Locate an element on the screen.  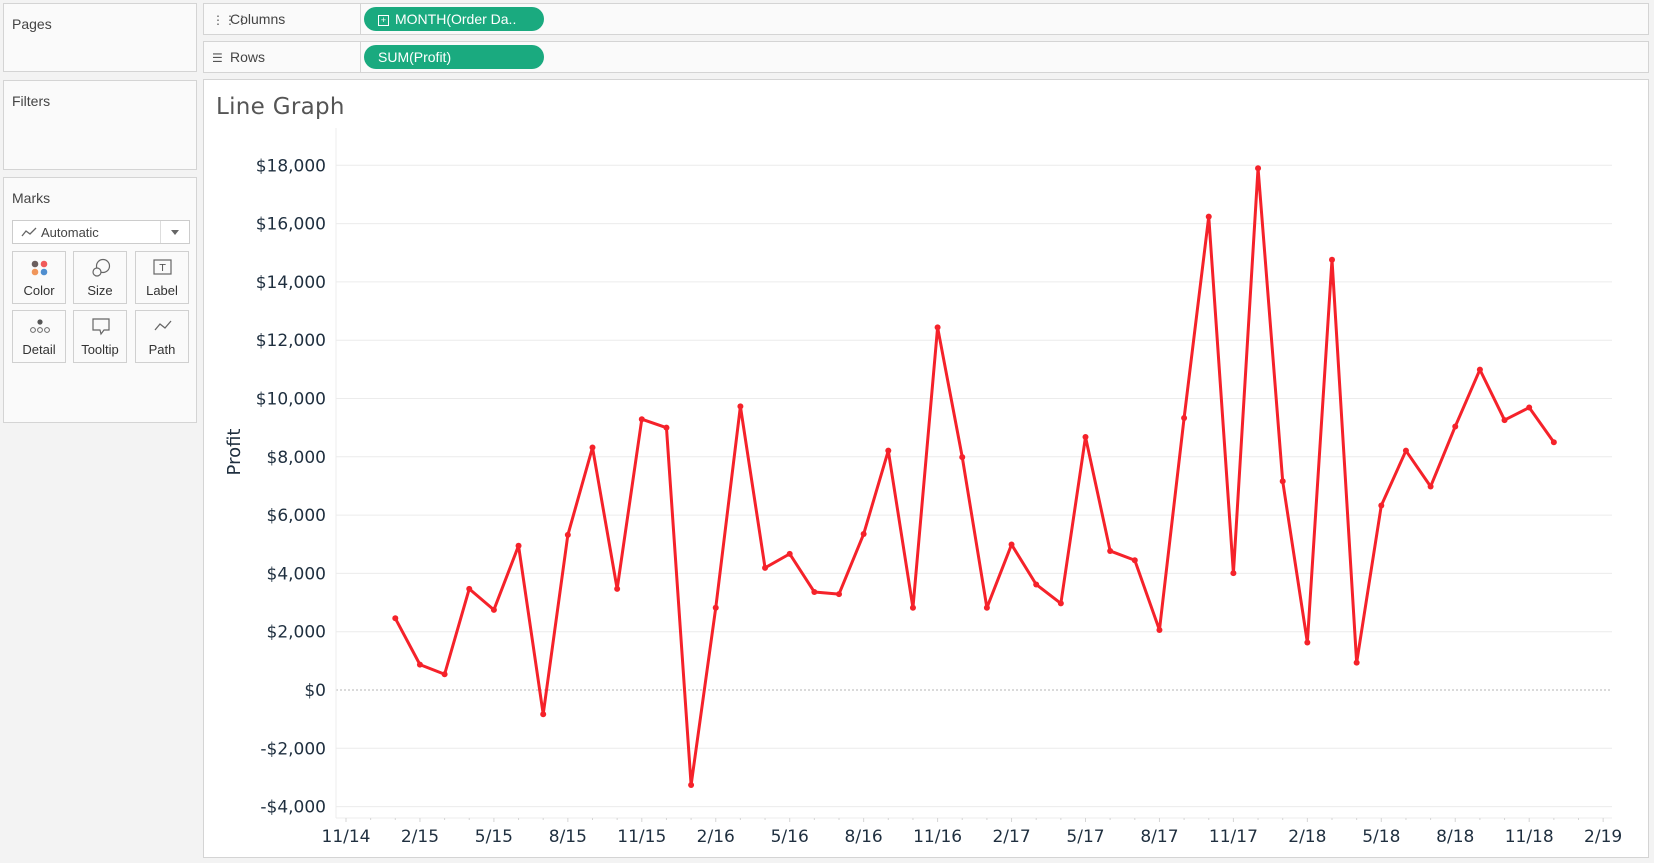
shelf-divider is located at coordinates (360, 19).